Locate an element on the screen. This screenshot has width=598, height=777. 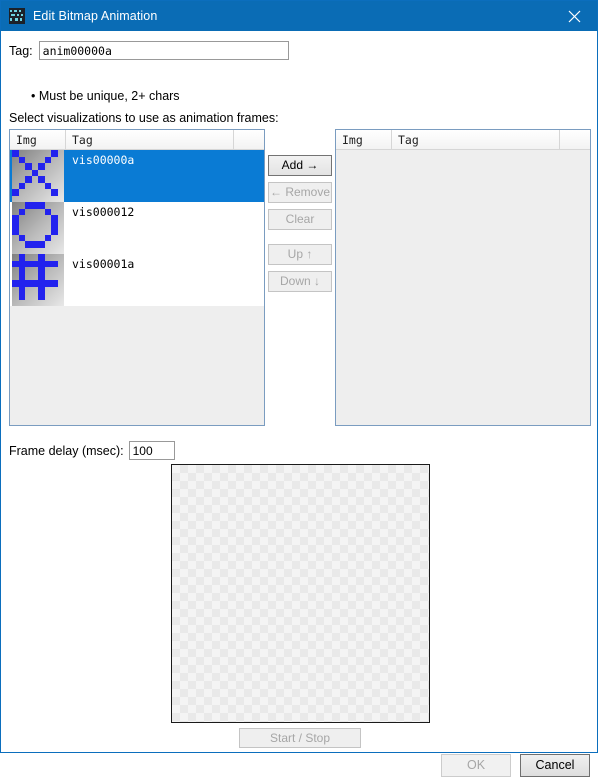
add-button: Add → is located at coordinates (300, 165).